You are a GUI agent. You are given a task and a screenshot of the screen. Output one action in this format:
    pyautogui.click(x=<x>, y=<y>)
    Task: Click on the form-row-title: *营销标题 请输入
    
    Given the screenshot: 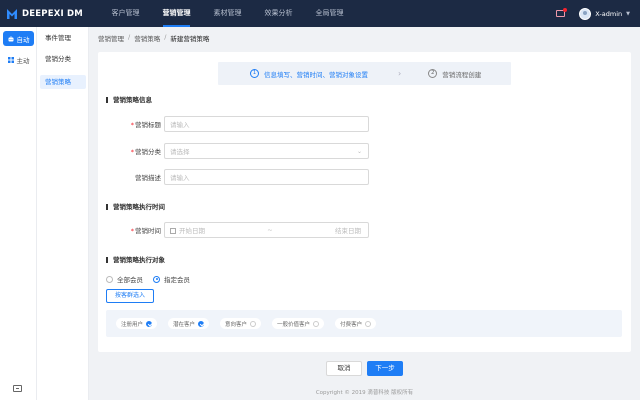 What is the action you would take?
    pyautogui.click(x=233, y=123)
    